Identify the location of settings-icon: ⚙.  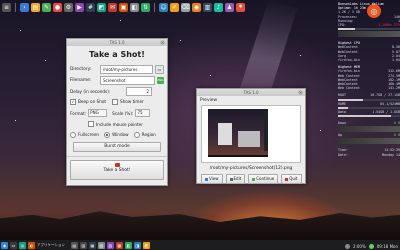
(68, 7).